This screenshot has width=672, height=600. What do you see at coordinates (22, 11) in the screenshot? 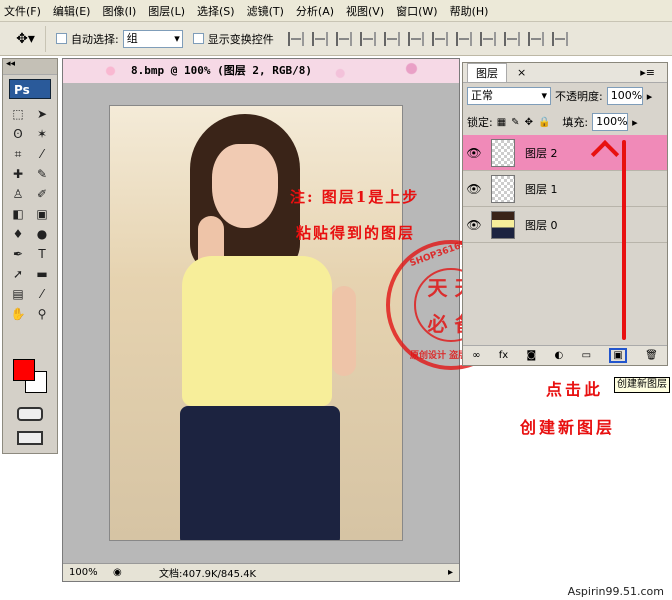
I see `menu-file: 文件(F)` at bounding box center [22, 11].